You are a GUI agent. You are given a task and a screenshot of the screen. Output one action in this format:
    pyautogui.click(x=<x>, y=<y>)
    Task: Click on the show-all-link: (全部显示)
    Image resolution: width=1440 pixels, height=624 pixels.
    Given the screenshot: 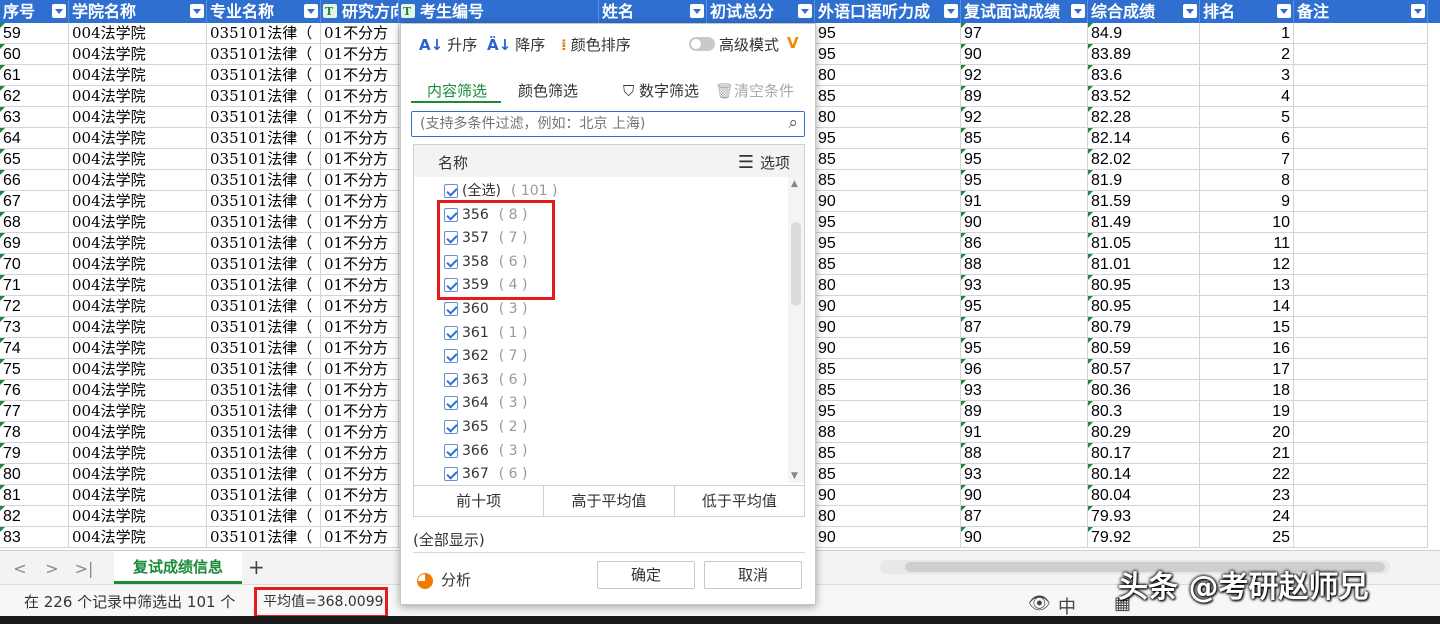 What is the action you would take?
    pyautogui.click(x=449, y=539)
    